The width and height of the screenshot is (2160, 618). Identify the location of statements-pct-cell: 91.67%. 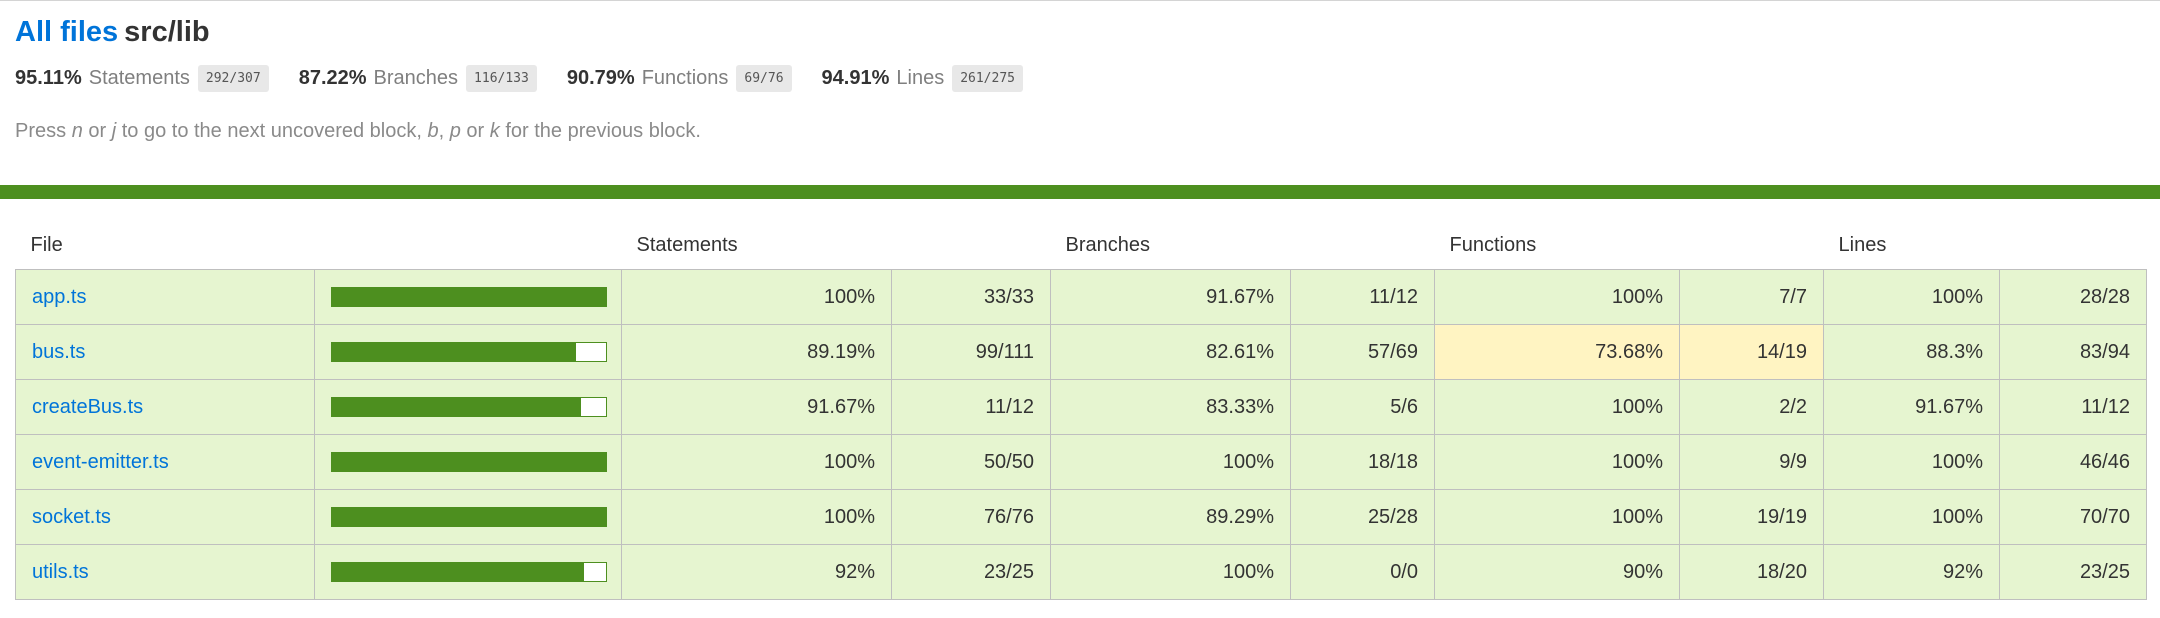
(756, 407).